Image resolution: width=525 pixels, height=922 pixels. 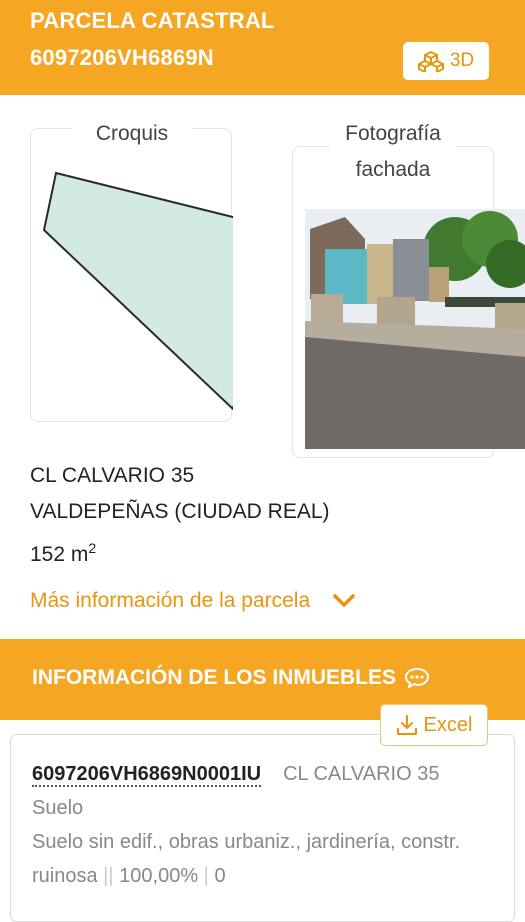 I want to click on chevron-down-icon, so click(x=344, y=600).